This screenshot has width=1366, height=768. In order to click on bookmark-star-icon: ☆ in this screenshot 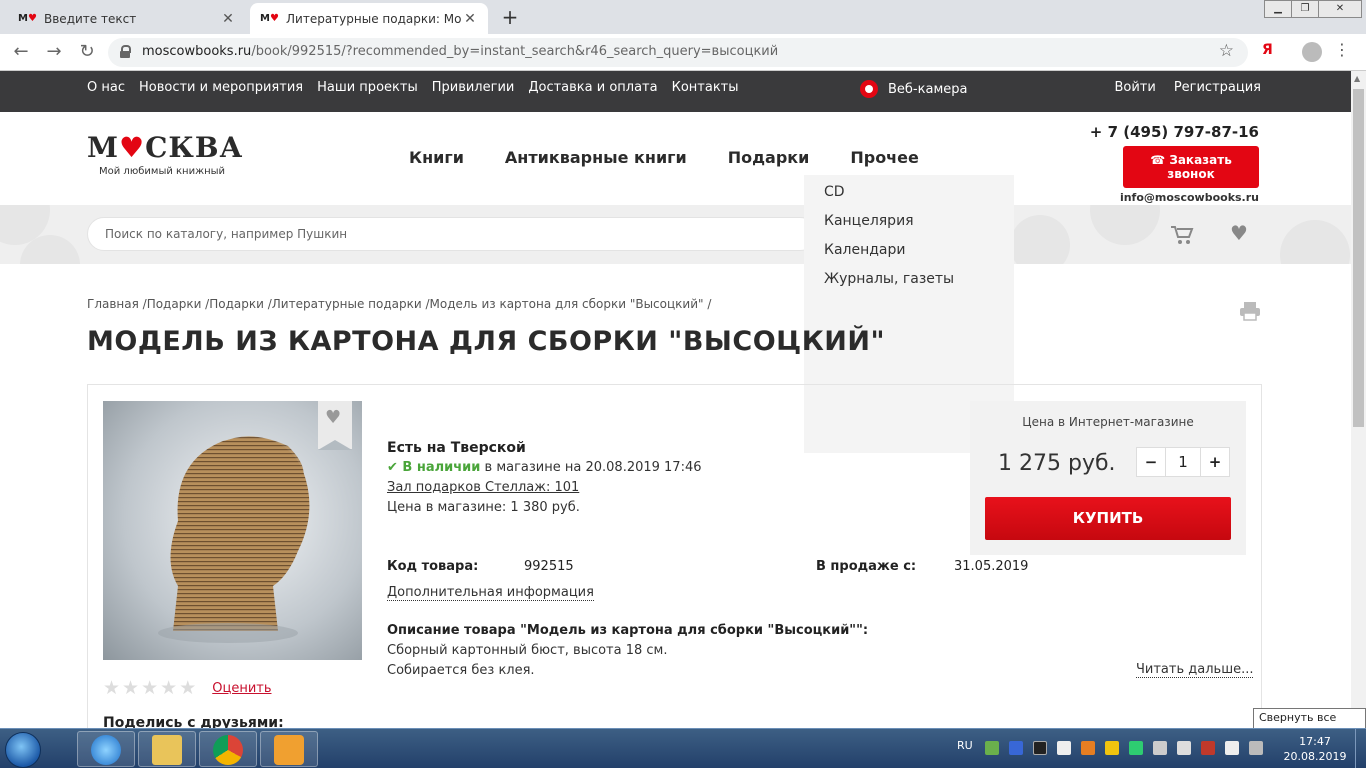, I will do `click(1226, 51)`.